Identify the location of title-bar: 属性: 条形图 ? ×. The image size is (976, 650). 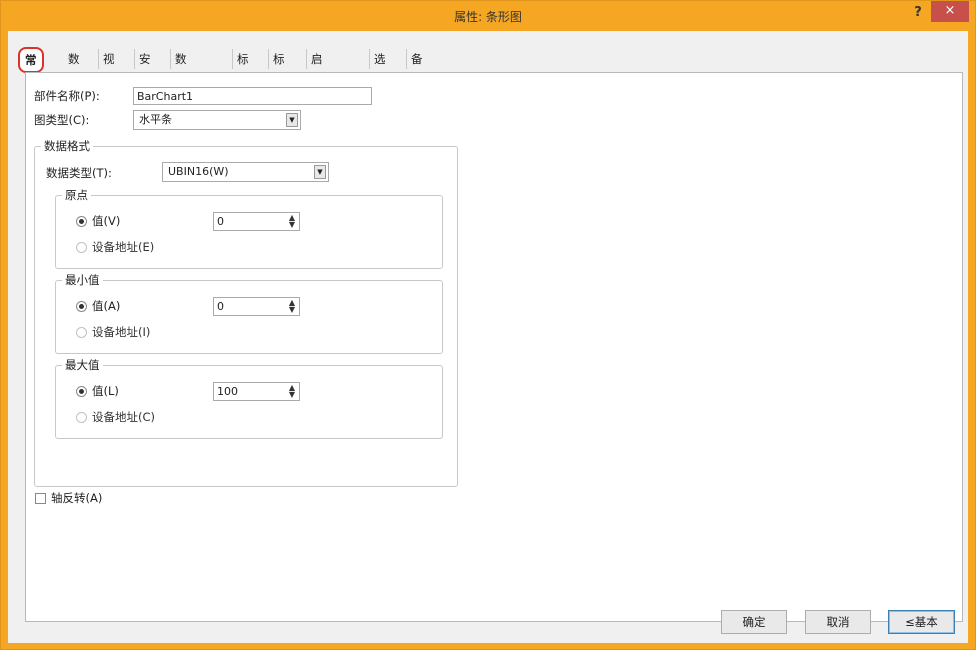
(488, 16).